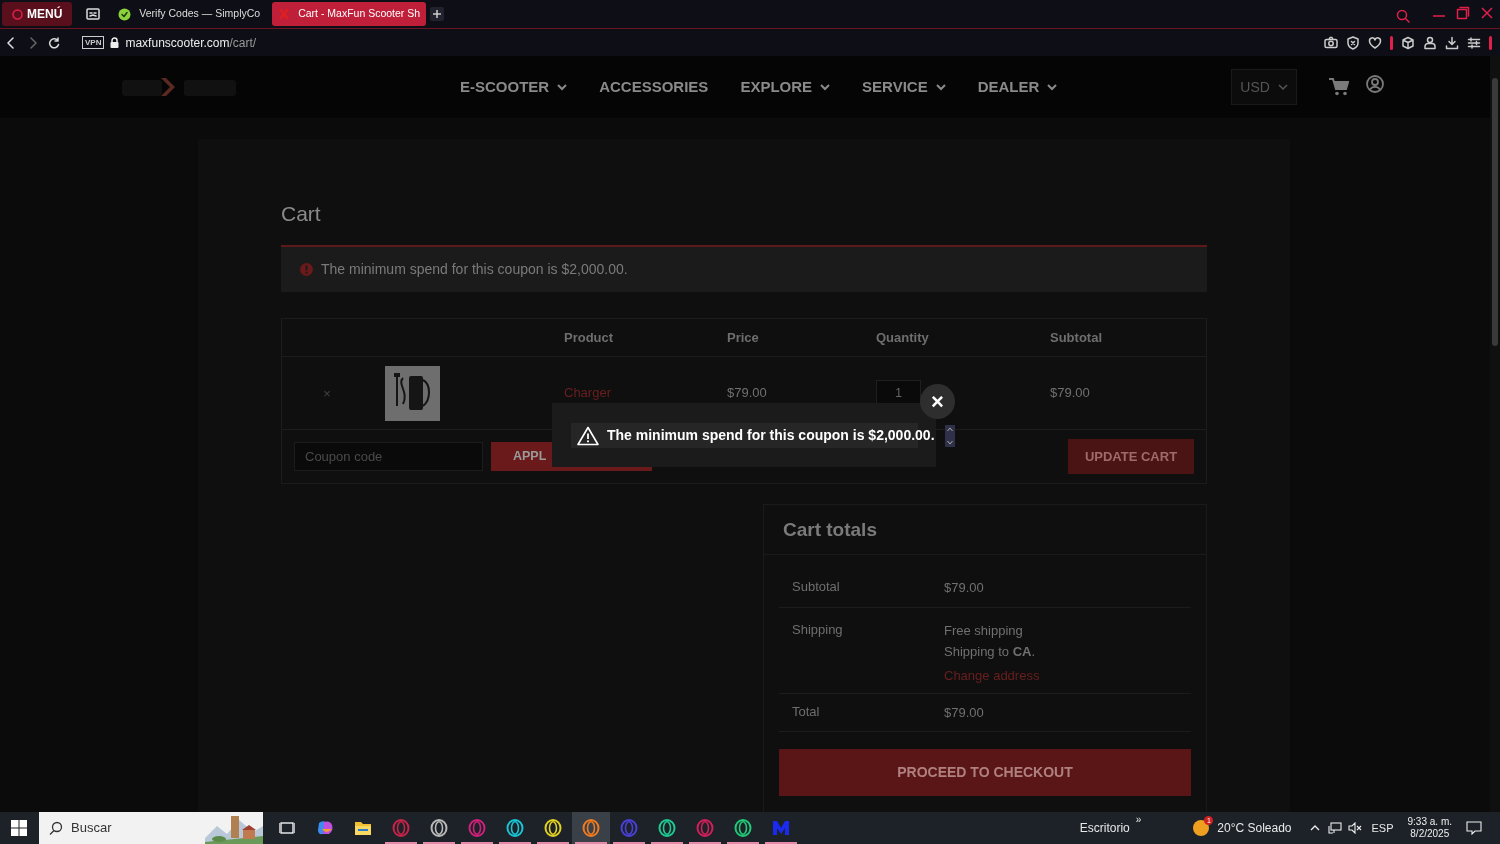  What do you see at coordinates (743, 337) in the screenshot?
I see `column-header: Price` at bounding box center [743, 337].